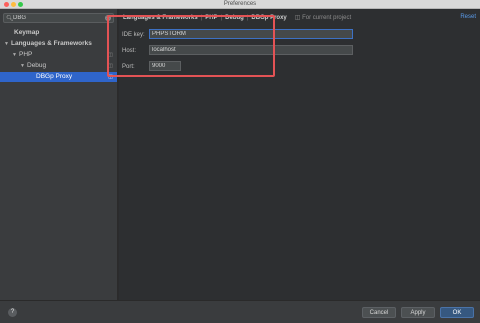 This screenshot has height=323, width=480. I want to click on sidebar-item-label: Languages & Frameworks, so click(51, 43).